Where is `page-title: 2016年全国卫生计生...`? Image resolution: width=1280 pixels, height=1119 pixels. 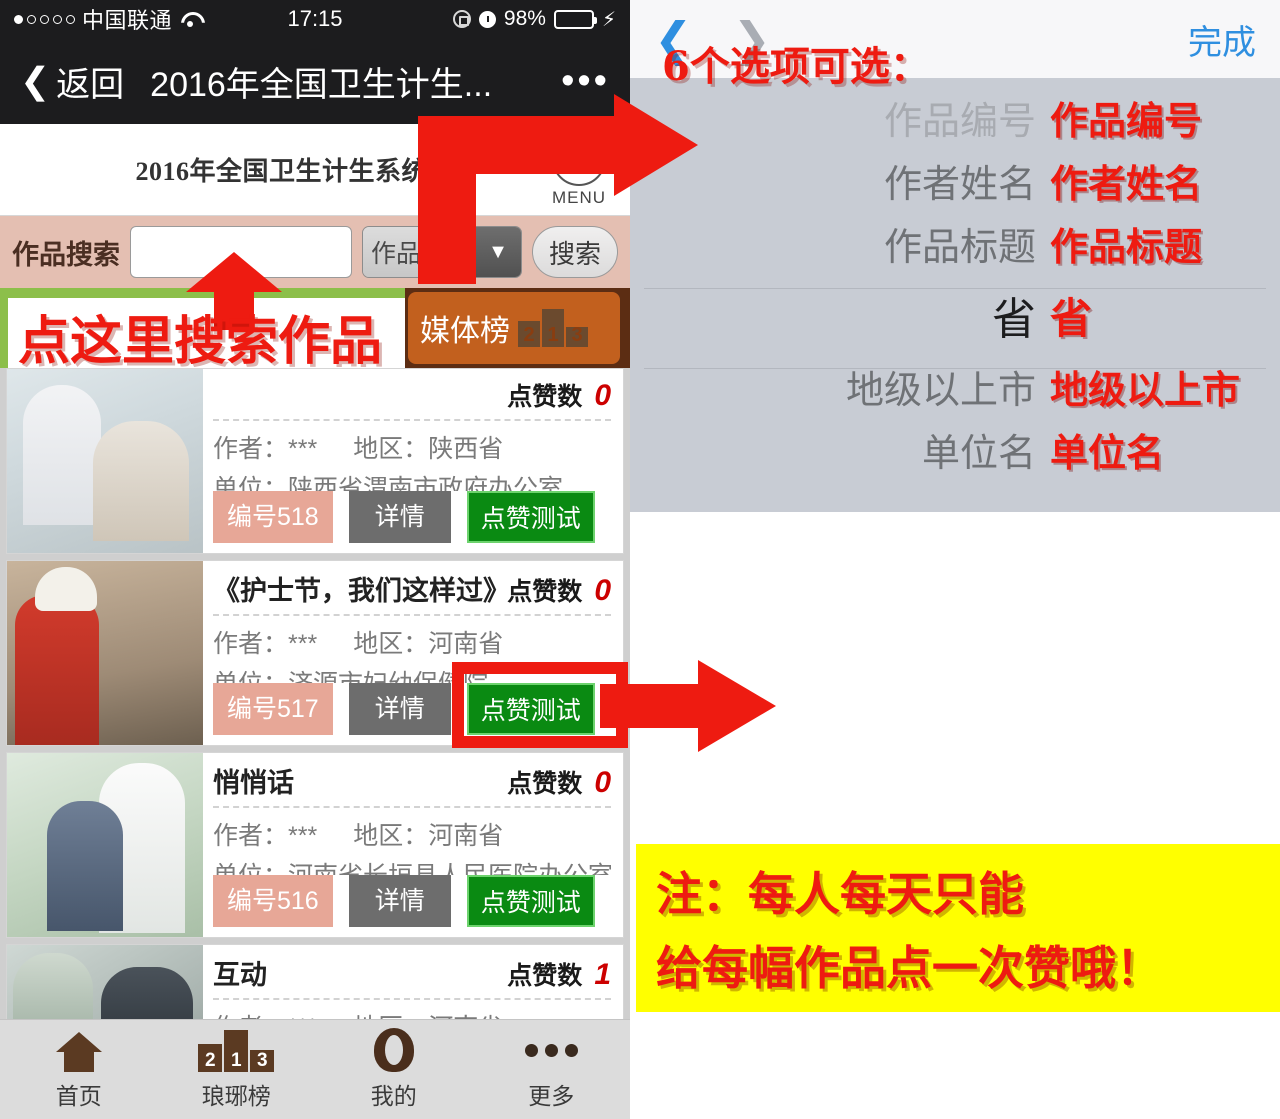
page-title: 2016年全国卫生计生... is located at coordinates (321, 84).